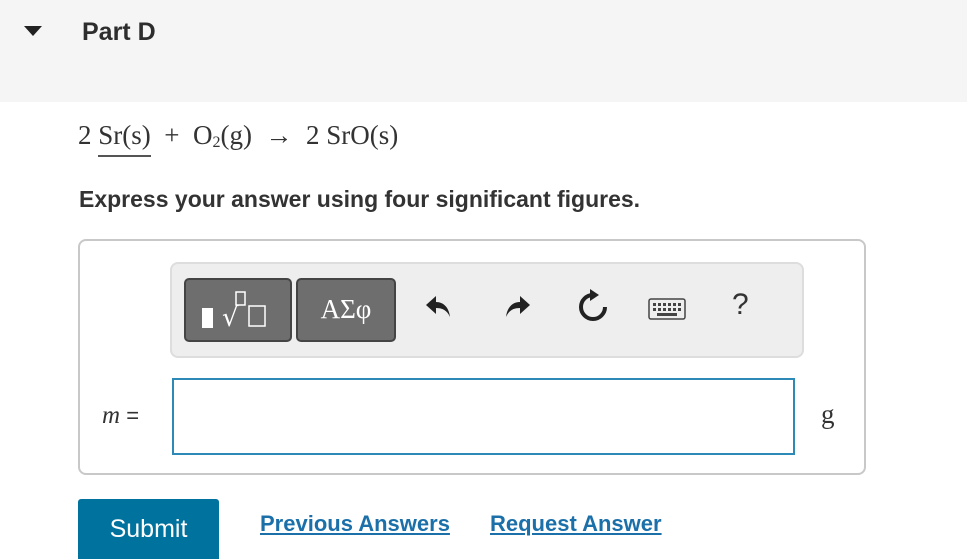 The height and width of the screenshot is (559, 967). Describe the element at coordinates (148, 529) in the screenshot. I see `submit-button: Submit` at that location.